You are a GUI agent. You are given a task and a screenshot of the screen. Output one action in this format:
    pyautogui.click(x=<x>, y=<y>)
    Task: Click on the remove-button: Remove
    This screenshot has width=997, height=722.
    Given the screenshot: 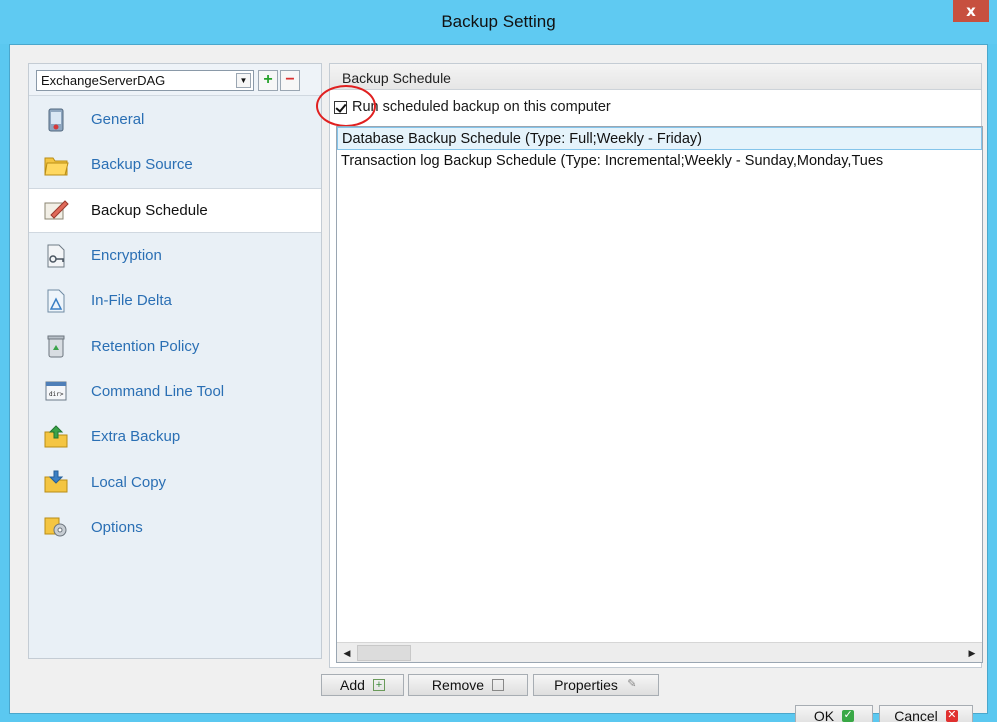 What is the action you would take?
    pyautogui.click(x=468, y=685)
    